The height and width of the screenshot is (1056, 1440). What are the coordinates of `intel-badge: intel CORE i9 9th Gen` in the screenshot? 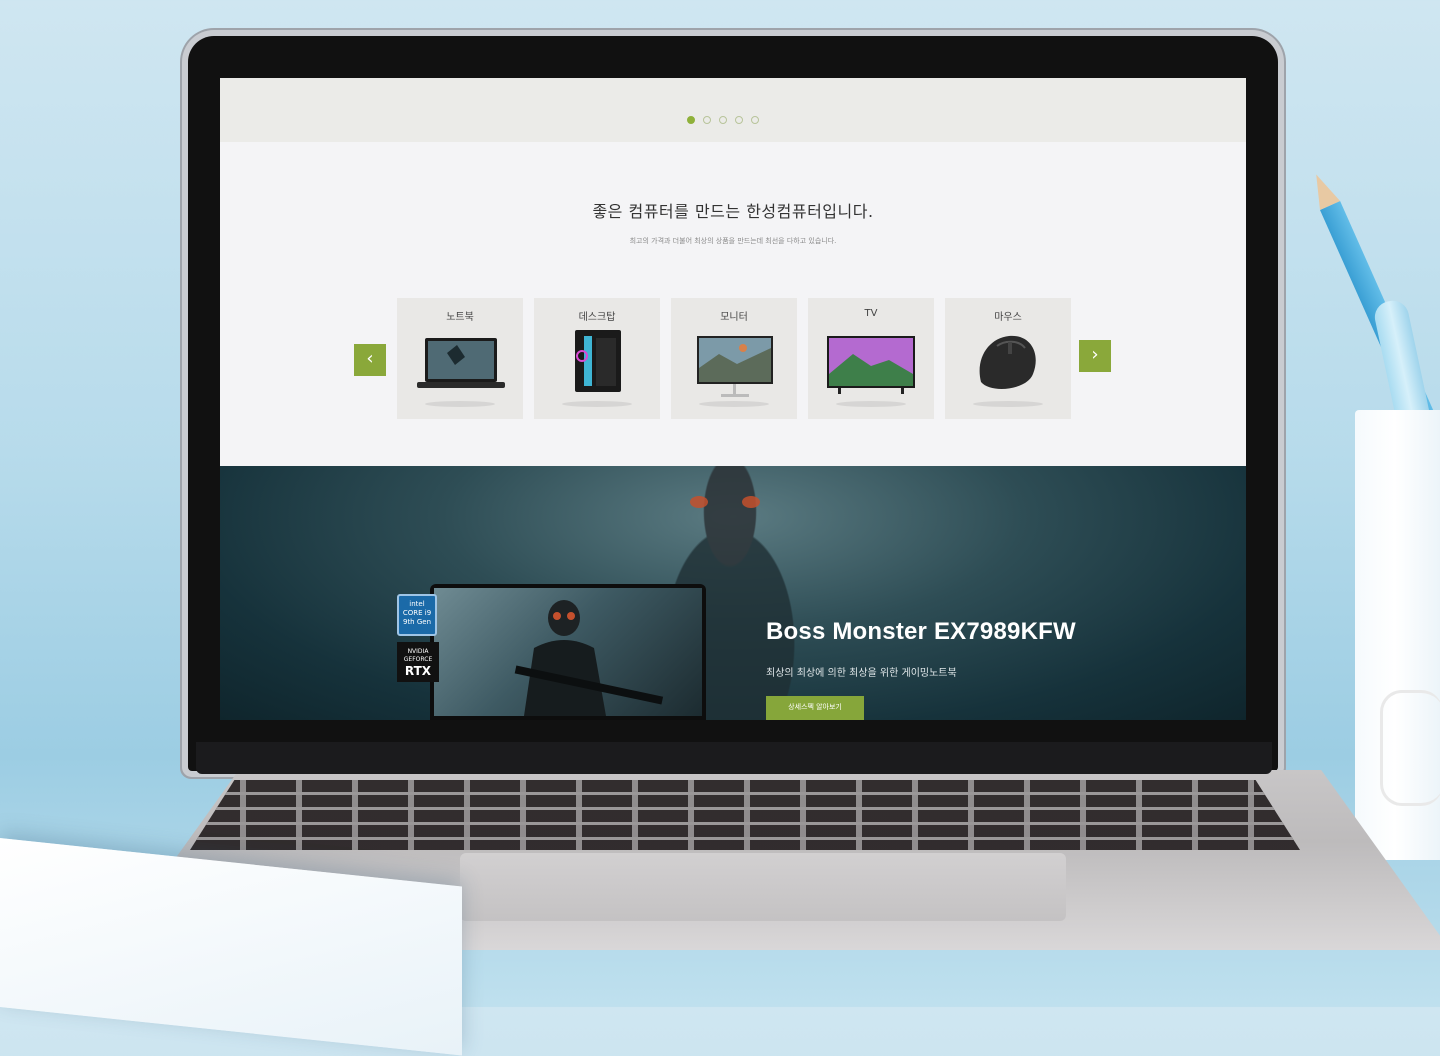 It's located at (417, 615).